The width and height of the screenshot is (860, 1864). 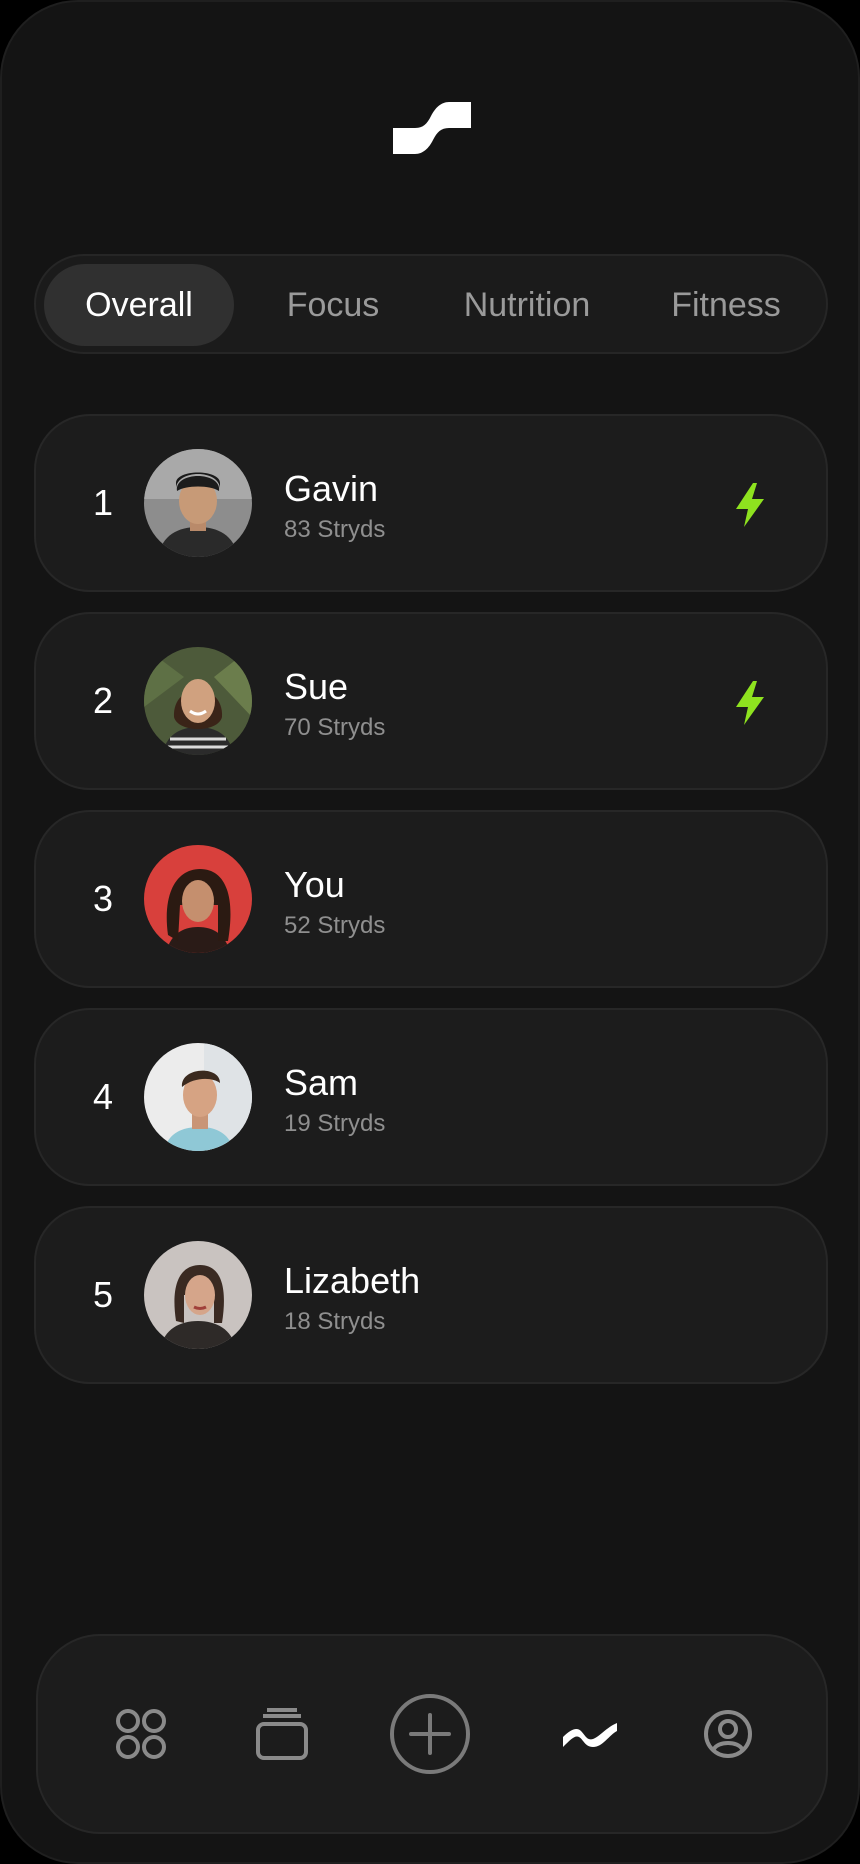 I want to click on tab-nutrition: Nutrition, so click(x=527, y=305).